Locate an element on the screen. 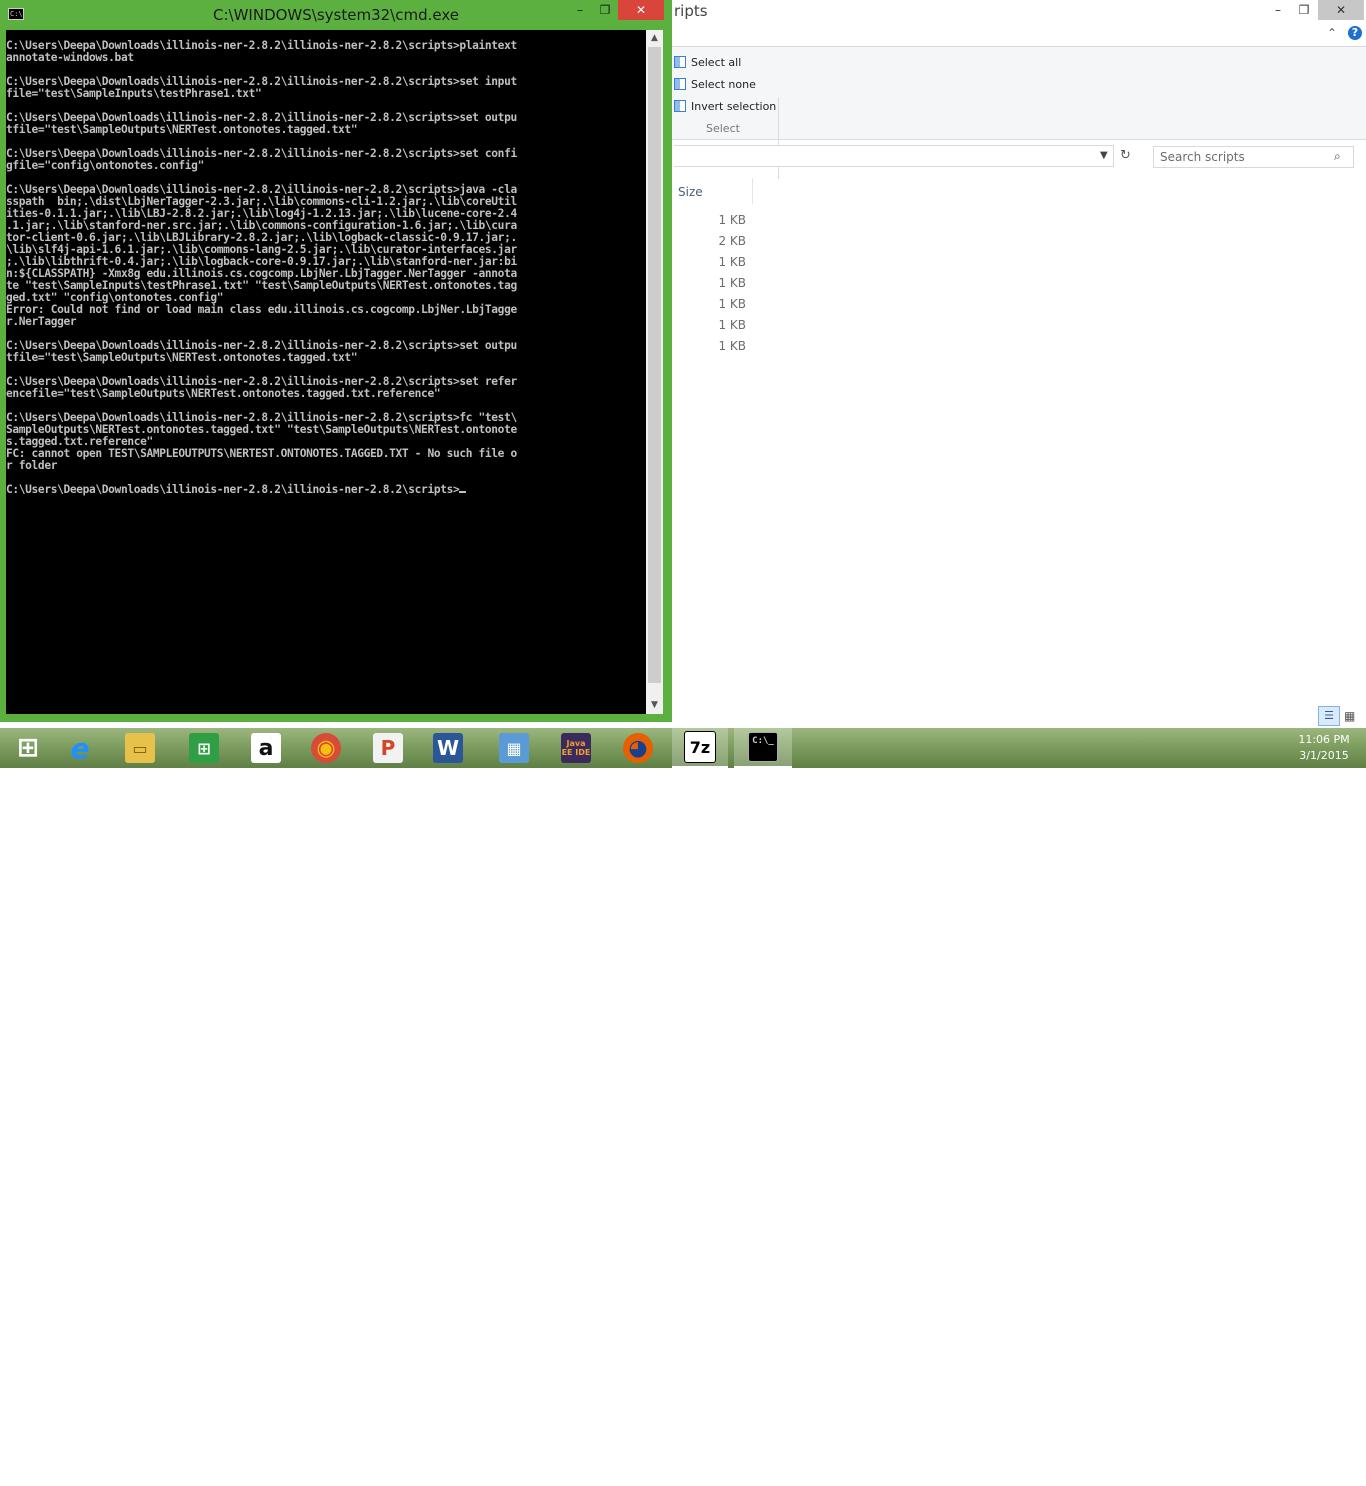 Image resolution: width=1366 pixels, height=1486 pixels. invert-selection-icon is located at coordinates (680, 106).